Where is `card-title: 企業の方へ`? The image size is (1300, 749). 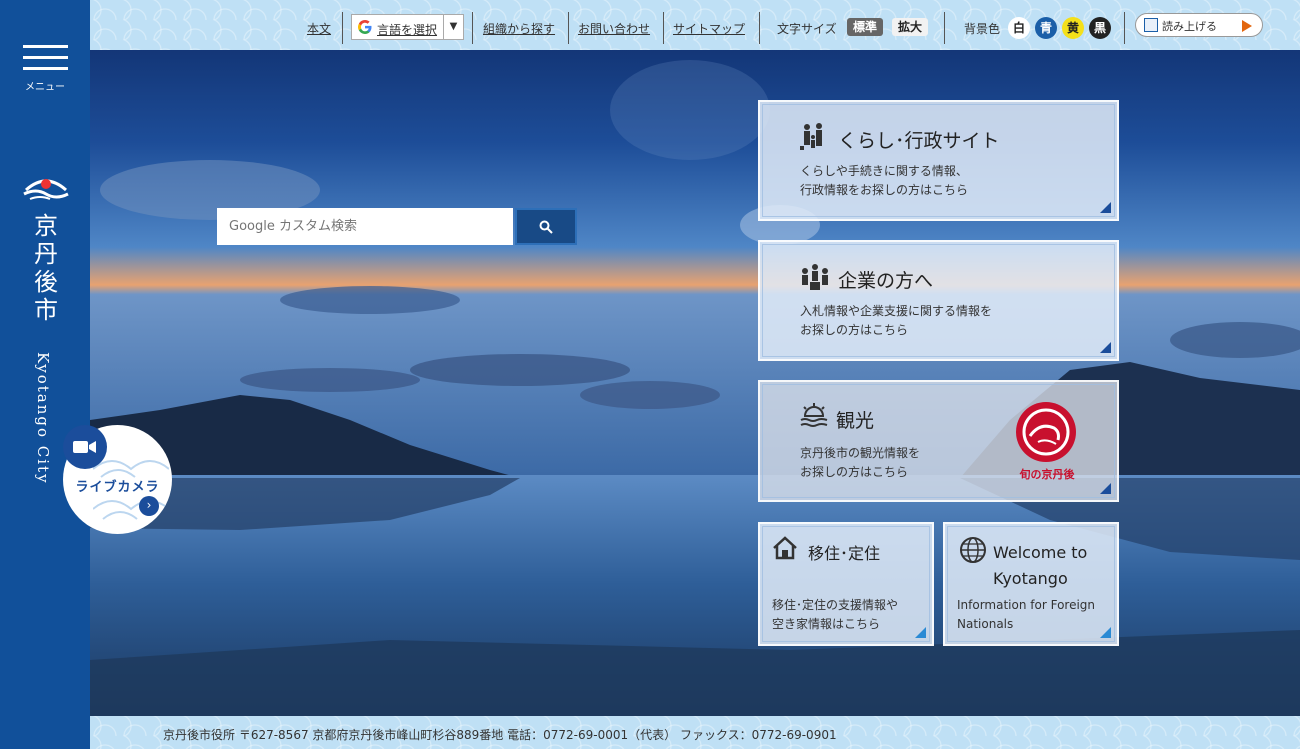
card-title: 企業の方へ is located at coordinates (886, 281).